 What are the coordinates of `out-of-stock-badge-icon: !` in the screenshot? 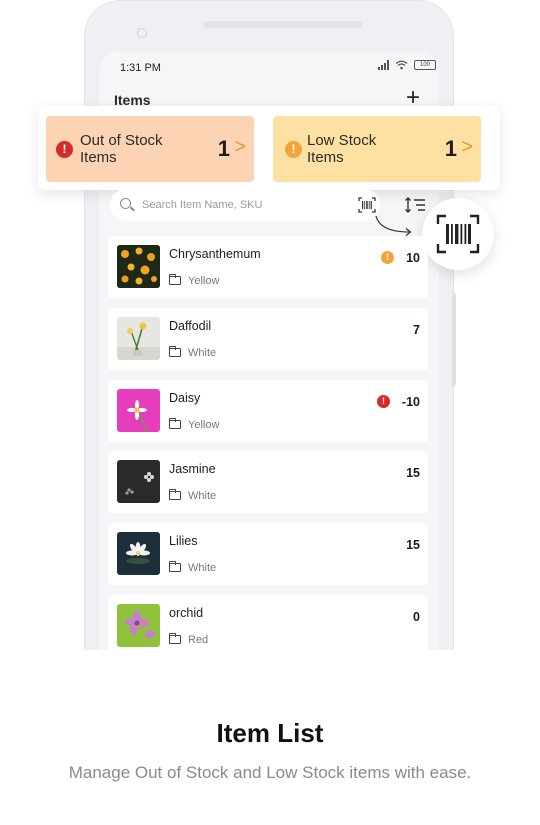 It's located at (383, 401).